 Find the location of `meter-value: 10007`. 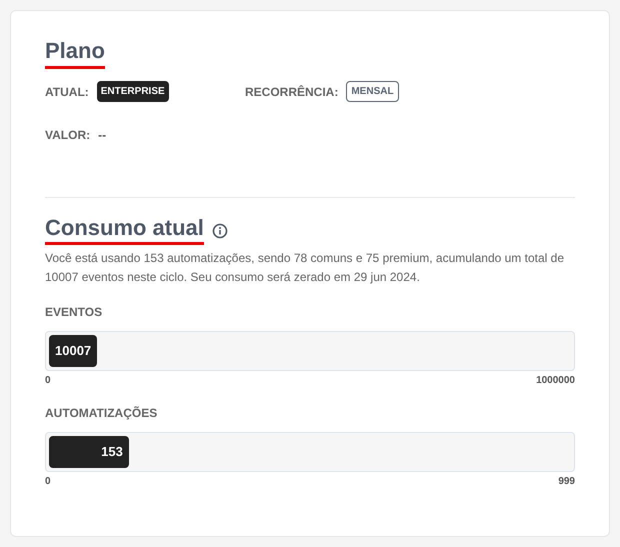

meter-value: 10007 is located at coordinates (73, 351).